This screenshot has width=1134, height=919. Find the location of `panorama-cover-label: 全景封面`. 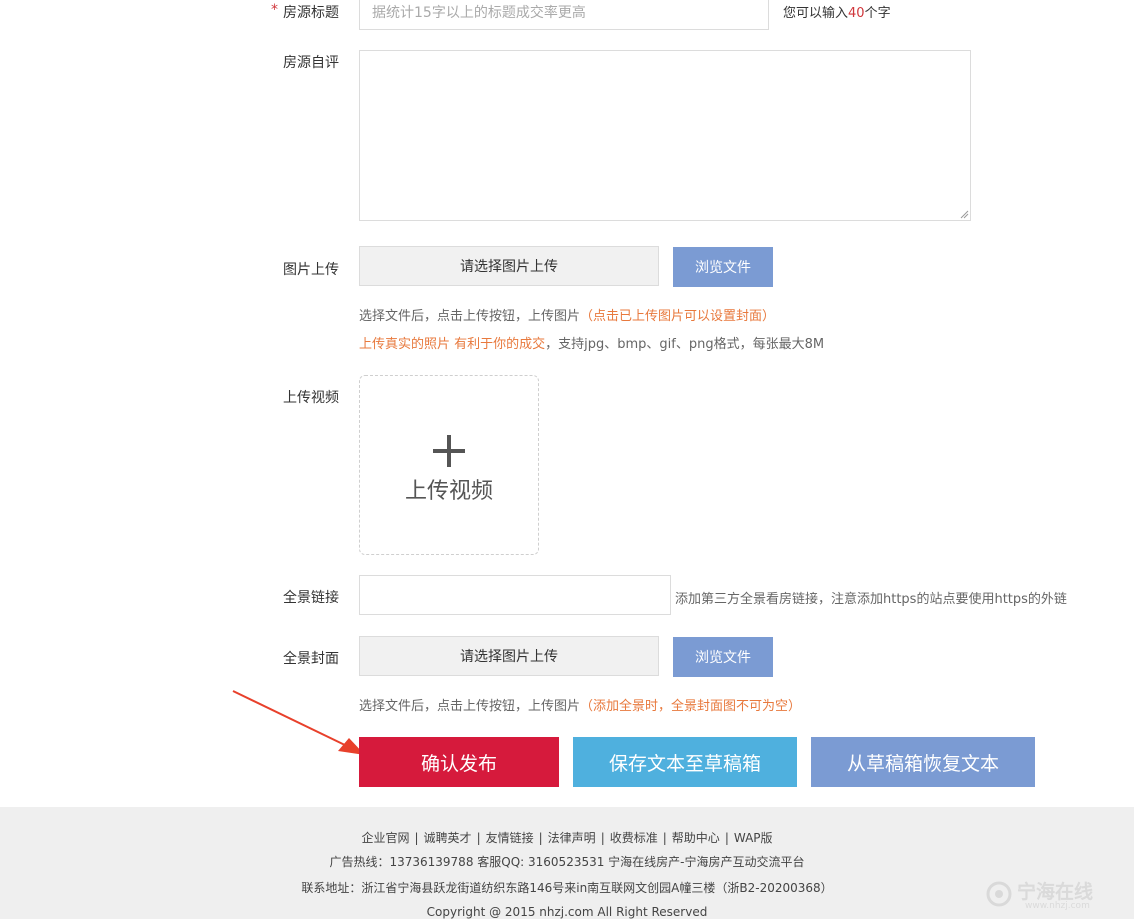

panorama-cover-label: 全景封面 is located at coordinates (311, 659).